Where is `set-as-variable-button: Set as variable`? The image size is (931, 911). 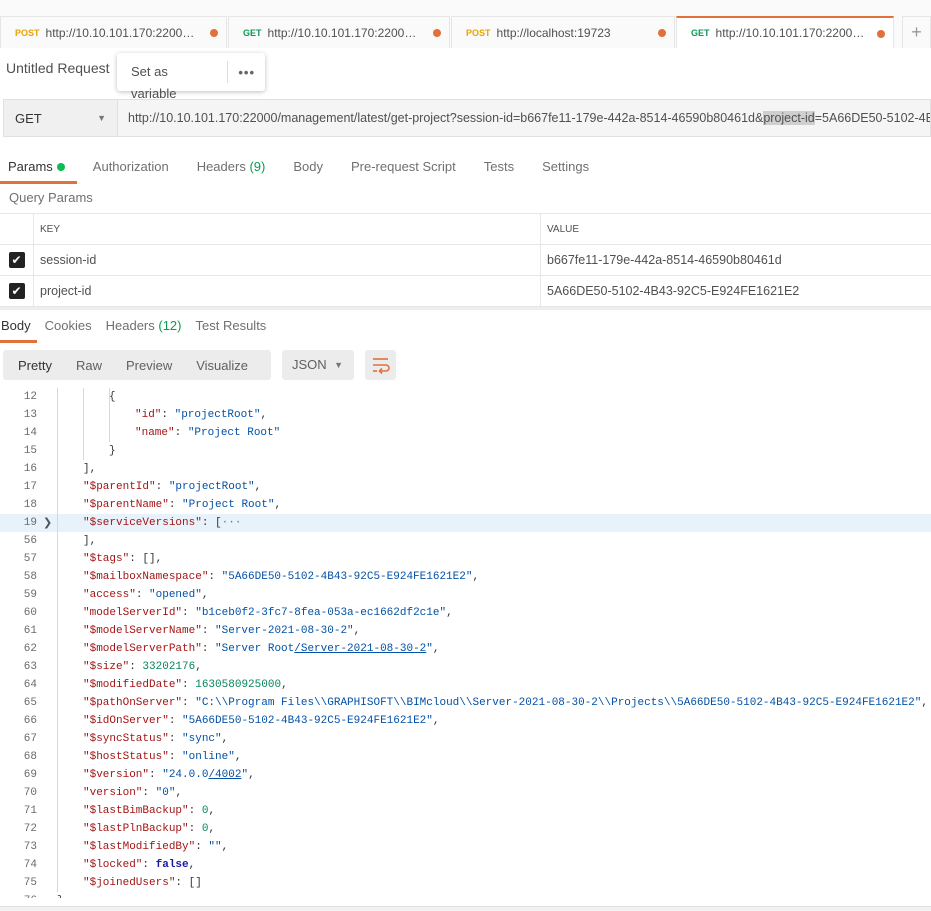
set-as-variable-button: Set as variable is located at coordinates (173, 81).